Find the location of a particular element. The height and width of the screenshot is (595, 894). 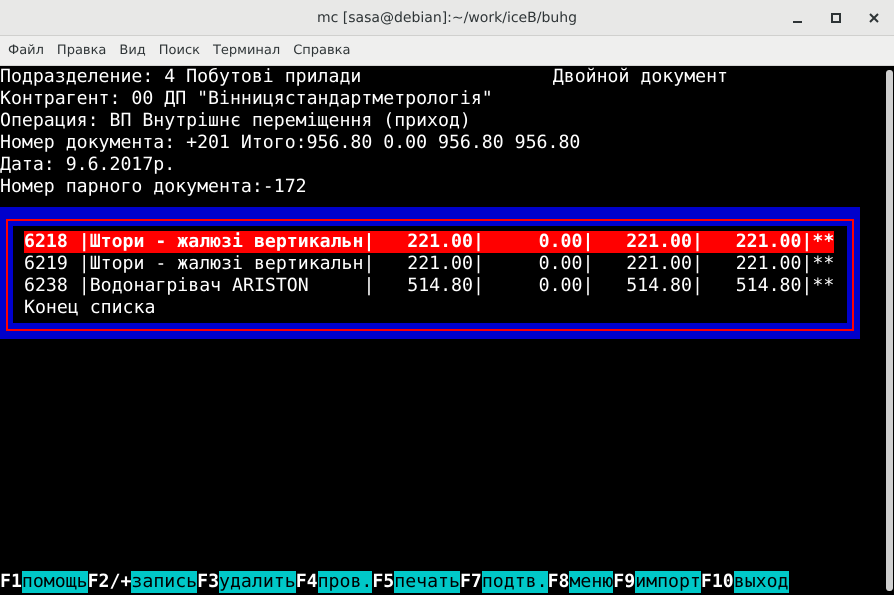

function-key: F7 is located at coordinates (471, 582).